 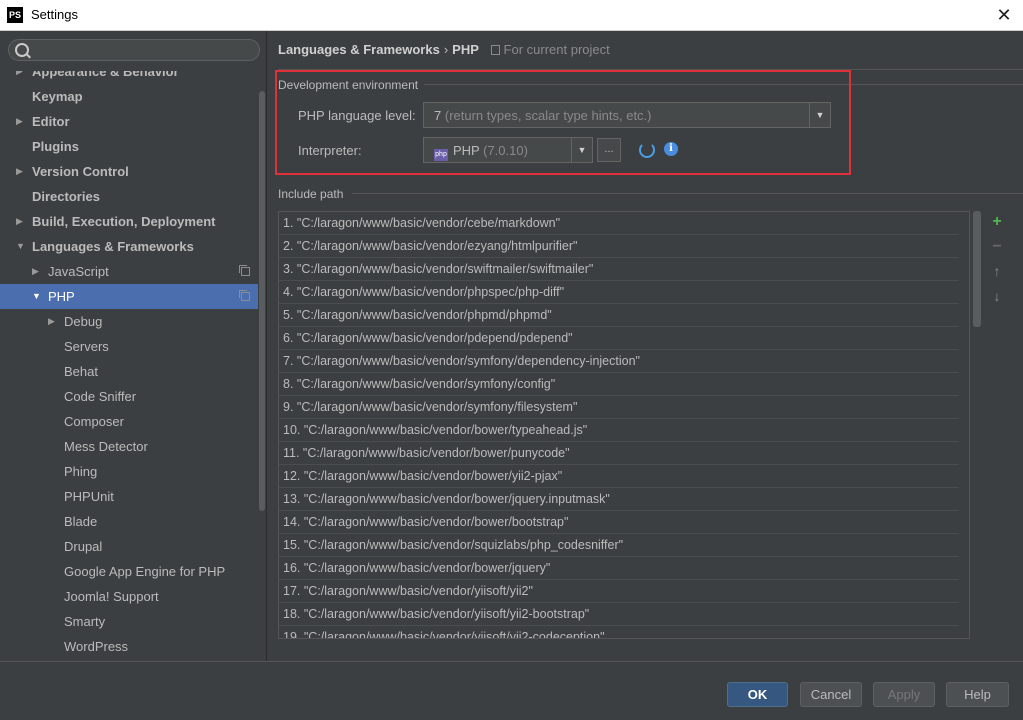 I want to click on ok-button: OK, so click(x=757, y=694).